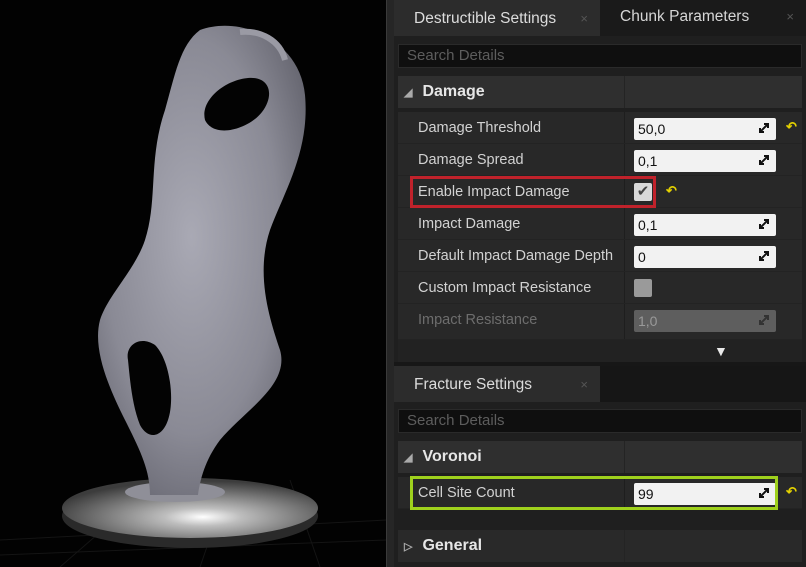 This screenshot has width=806, height=567. What do you see at coordinates (705, 161) in the screenshot?
I see `damage-spread-field: 0,1` at bounding box center [705, 161].